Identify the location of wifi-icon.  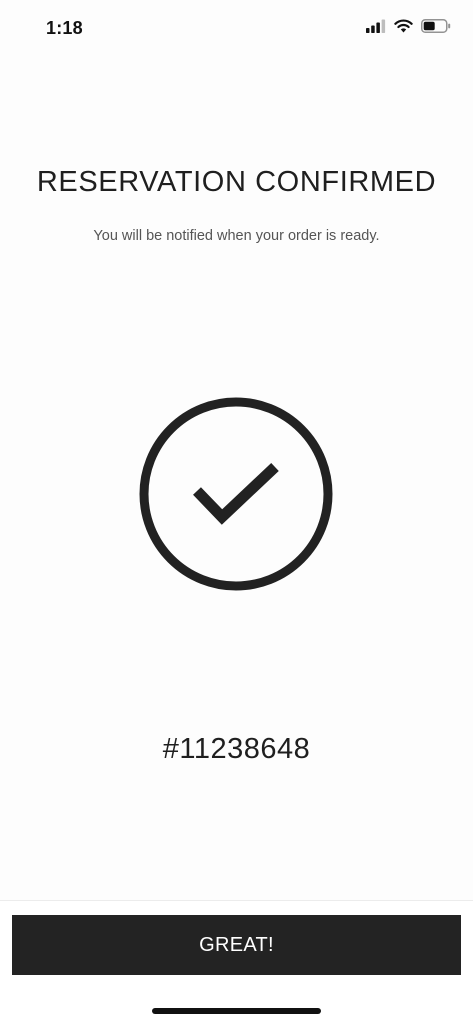
(403, 28).